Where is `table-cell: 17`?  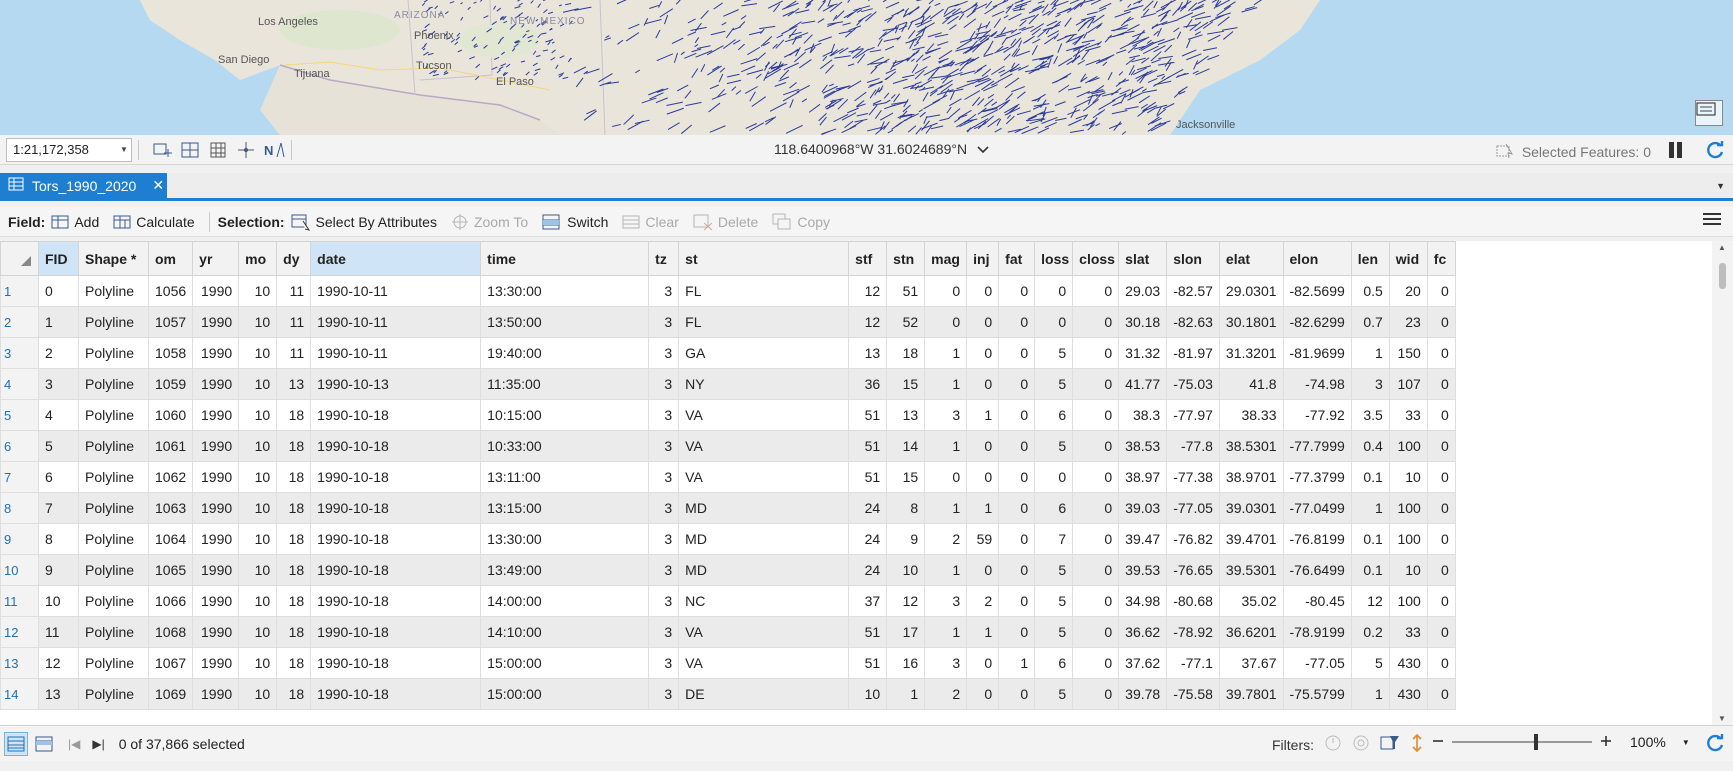
table-cell: 17 is located at coordinates (906, 632).